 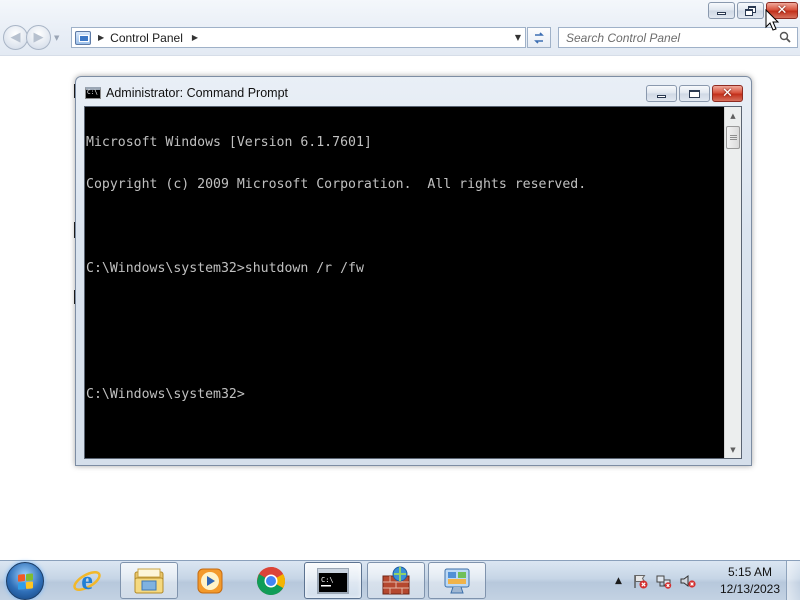 I want to click on console-line: Microsoft Windows [Version 6.1.7601], so click(x=229, y=142).